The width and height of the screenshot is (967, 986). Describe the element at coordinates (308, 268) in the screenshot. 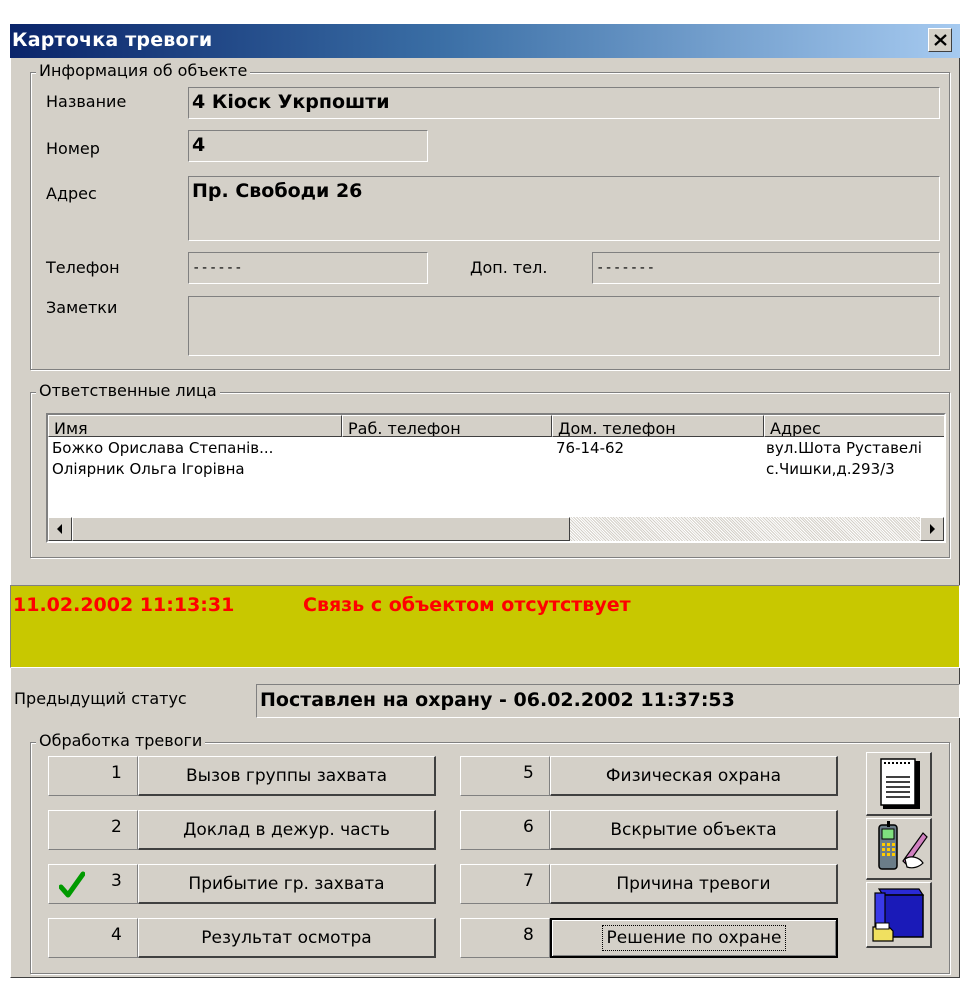

I see `phone-field: ------` at that location.